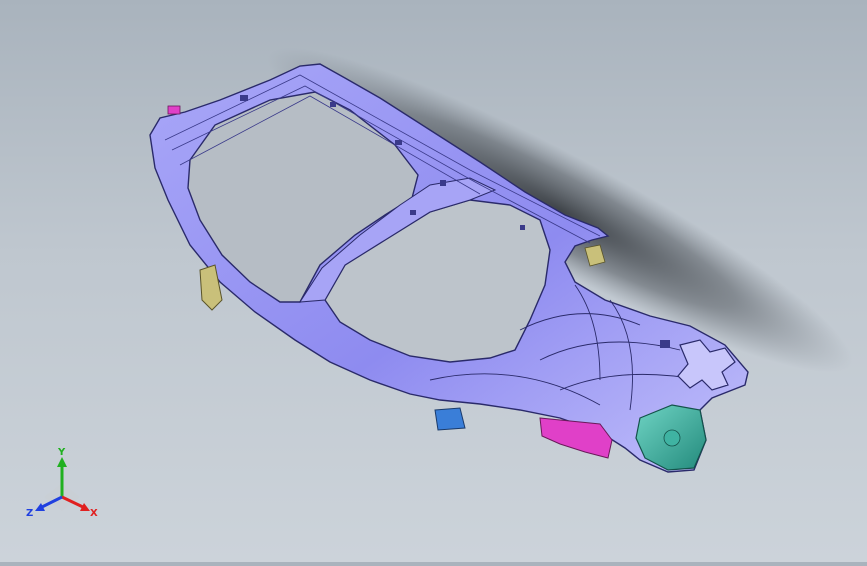 The height and width of the screenshot is (566, 867). I want to click on y-axis-label: Y, so click(61, 452).